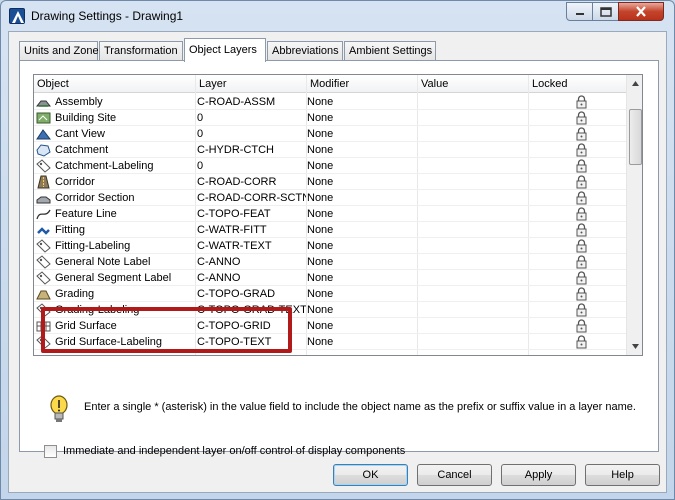 The width and height of the screenshot is (675, 500). Describe the element at coordinates (114, 246) in the screenshot. I see `object-cell: Fitting-Labeling` at that location.